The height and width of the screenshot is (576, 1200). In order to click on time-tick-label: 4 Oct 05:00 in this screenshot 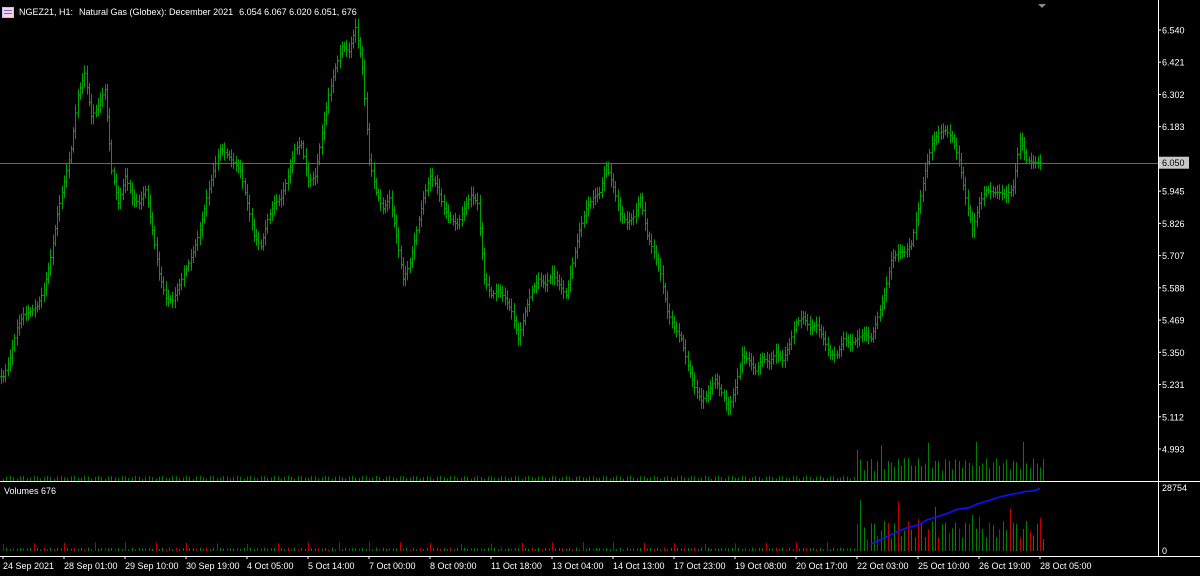, I will do `click(270, 566)`.